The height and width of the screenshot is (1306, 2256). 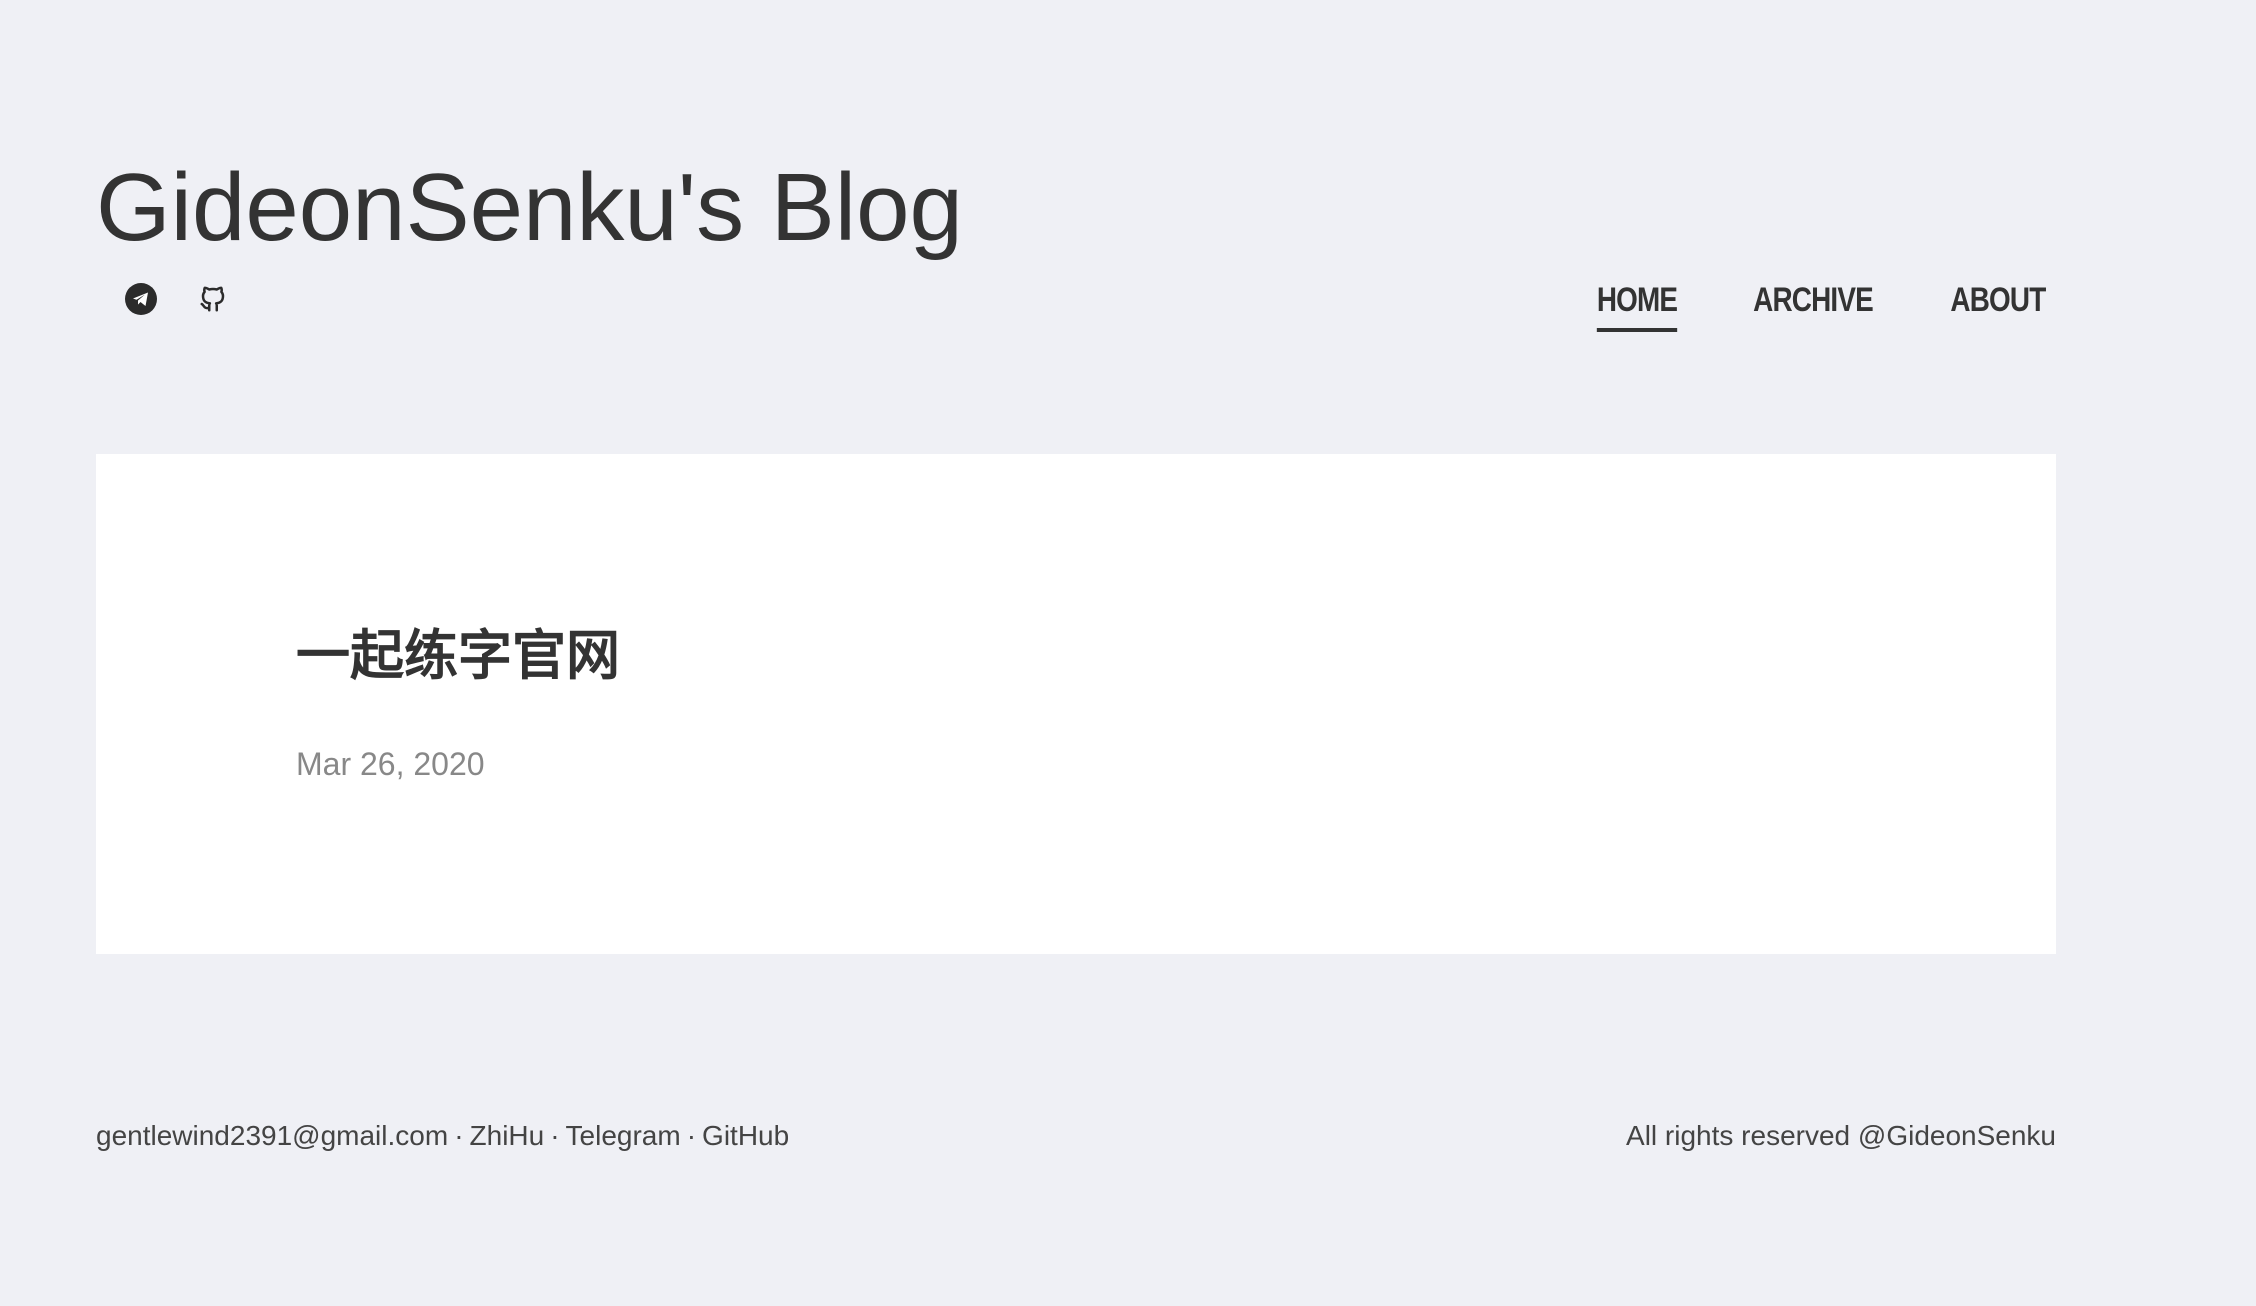 I want to click on site-title: GideonSenku's Blog, so click(x=529, y=208).